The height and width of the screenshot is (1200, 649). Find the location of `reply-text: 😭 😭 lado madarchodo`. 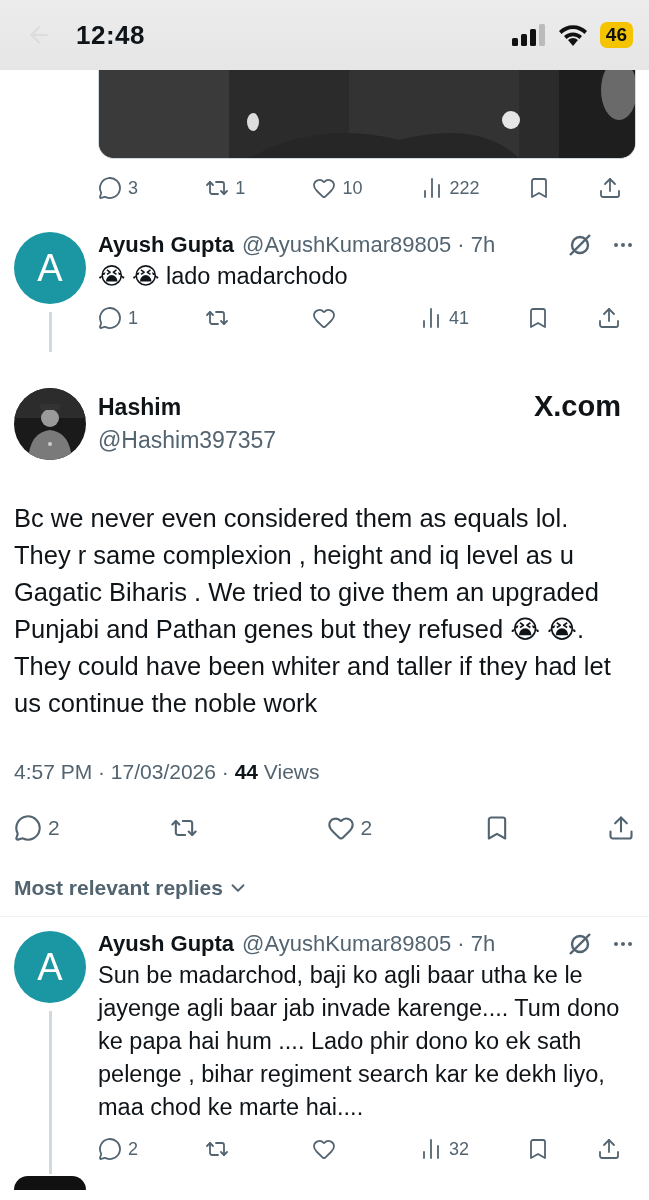

reply-text: 😭 😭 lado madarchodo is located at coordinates (223, 276).